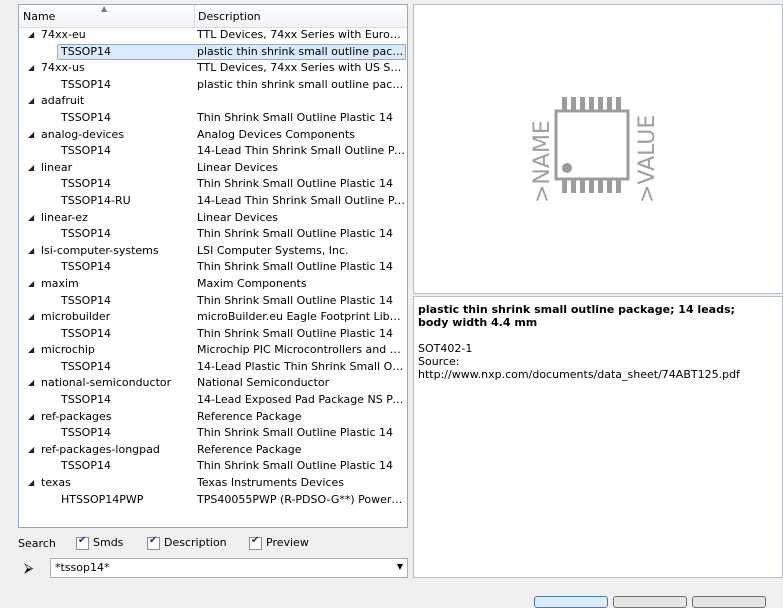  I want to click on tree-item-library: ◢ analog-devices Analog Devices Components, so click(213, 135).